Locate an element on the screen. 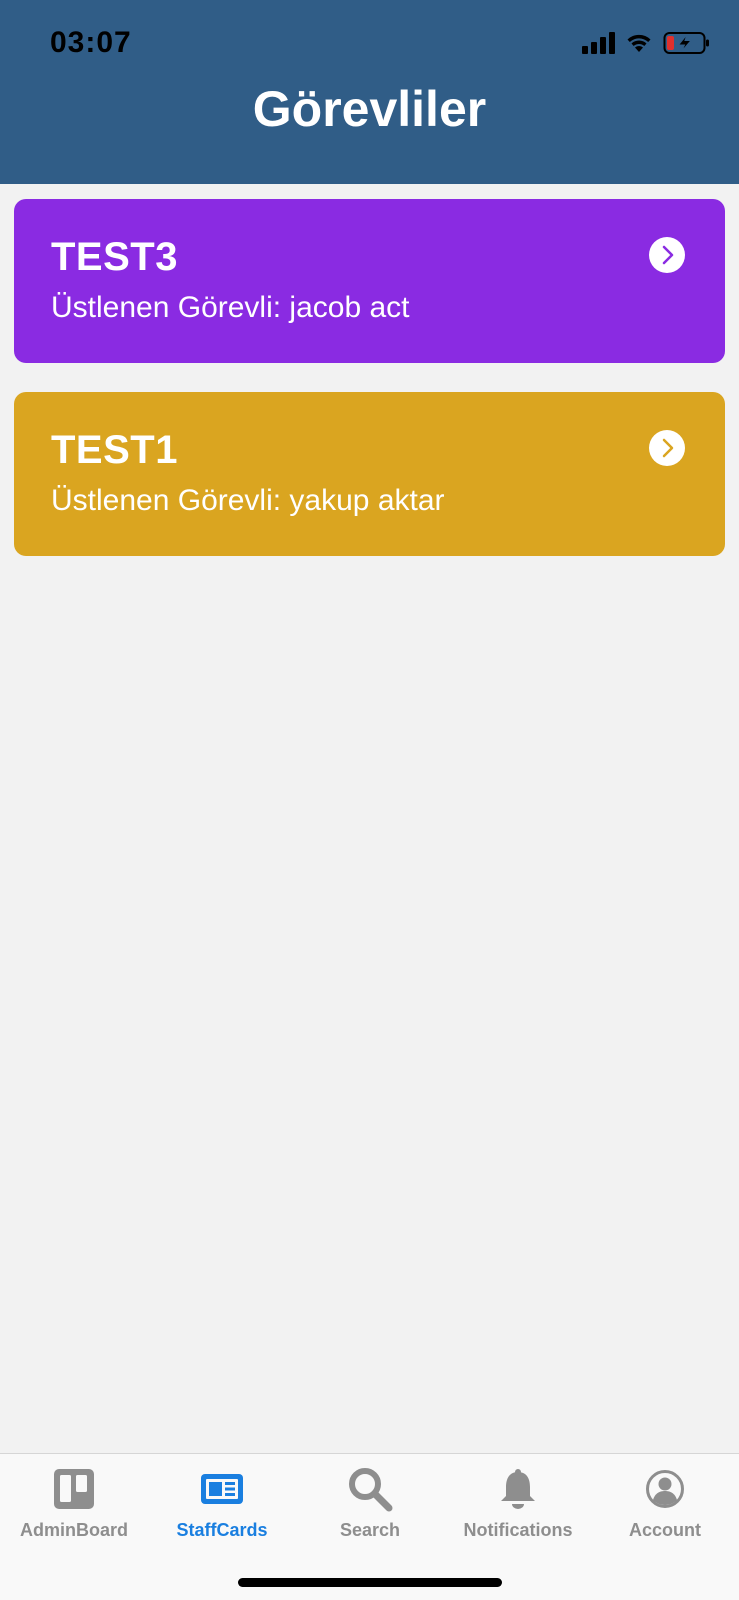 The width and height of the screenshot is (739, 1600). card-assignee: Üstlenen Görevli: jacob act is located at coordinates (230, 307).